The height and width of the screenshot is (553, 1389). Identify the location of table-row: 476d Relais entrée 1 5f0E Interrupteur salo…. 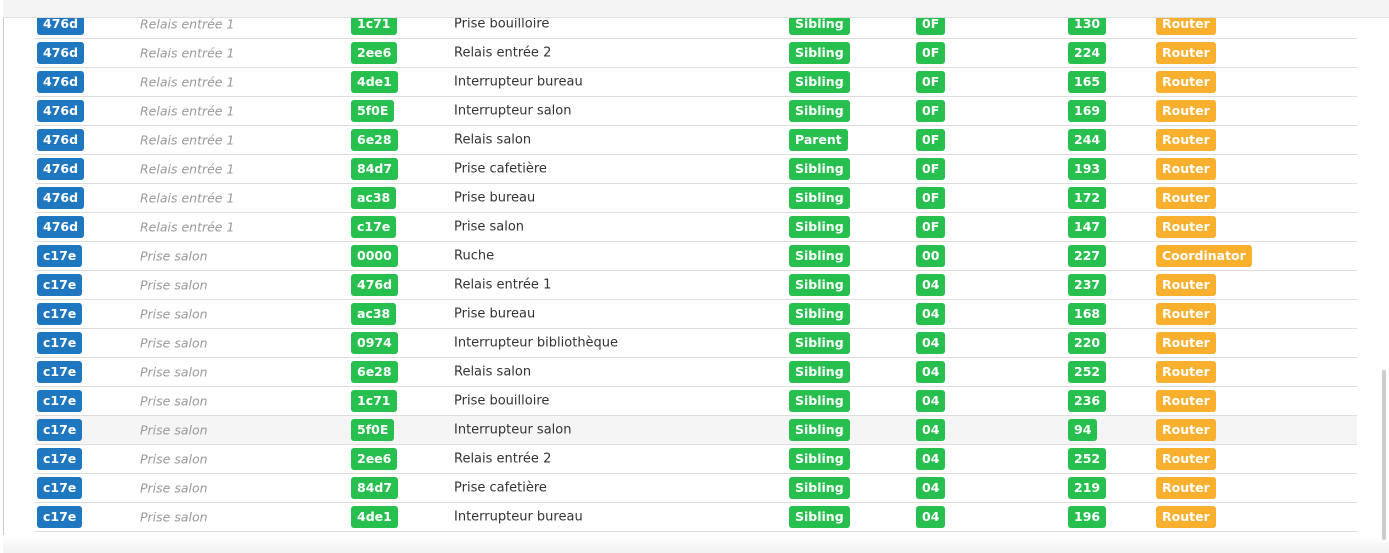
(696, 111).